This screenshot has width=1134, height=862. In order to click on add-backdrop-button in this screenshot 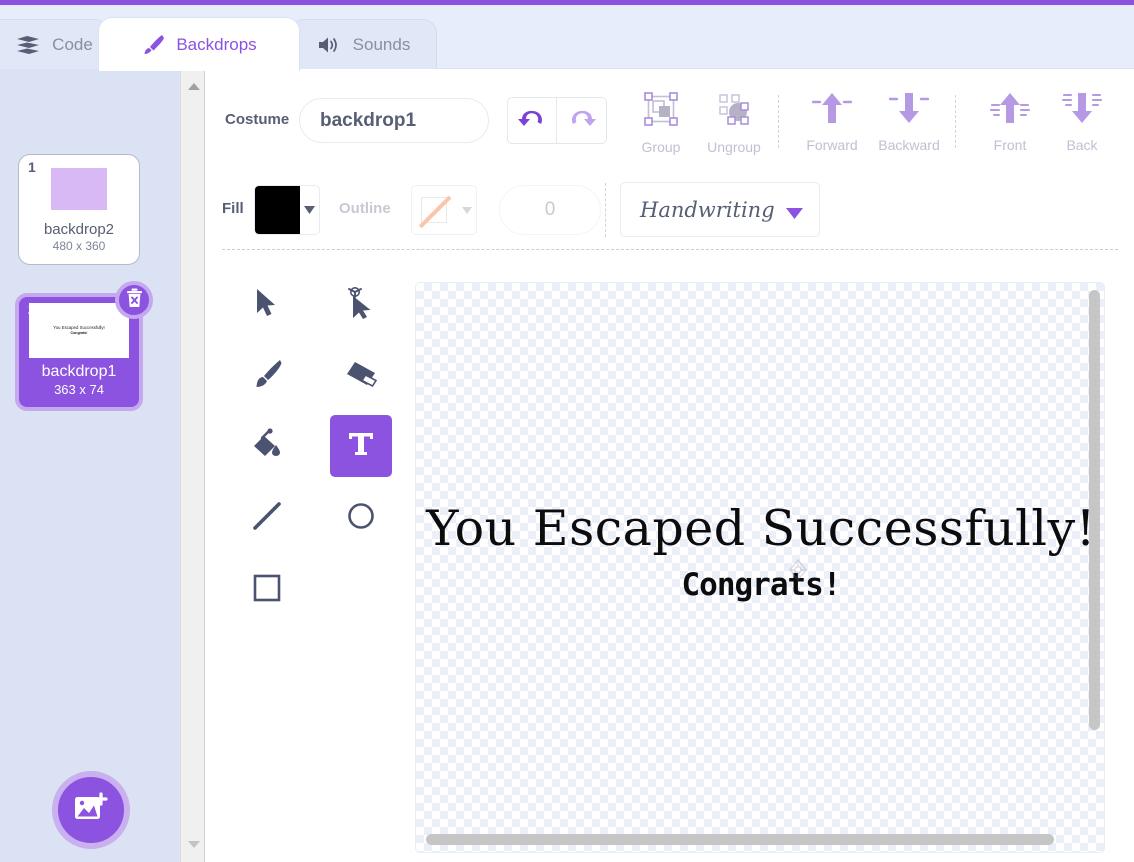, I will do `click(91, 810)`.